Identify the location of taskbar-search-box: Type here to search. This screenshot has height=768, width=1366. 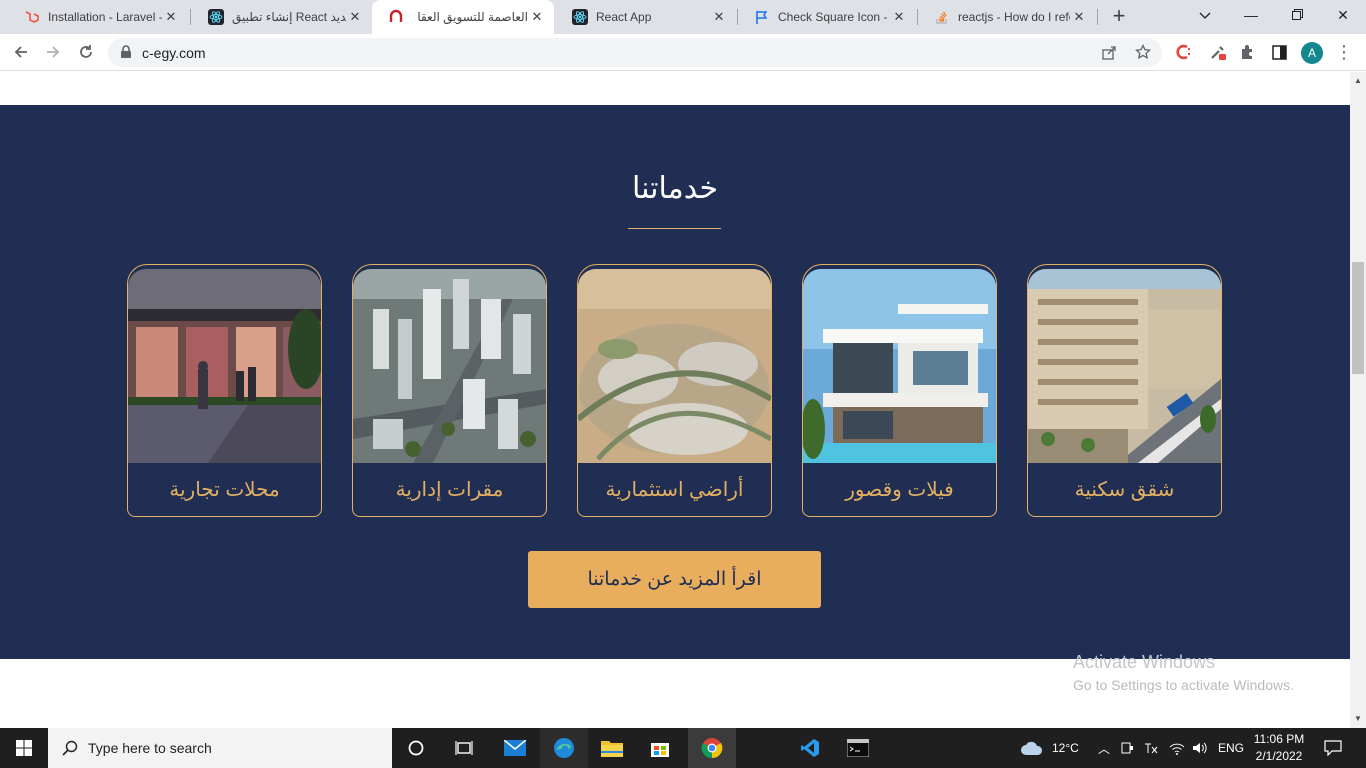
(220, 748).